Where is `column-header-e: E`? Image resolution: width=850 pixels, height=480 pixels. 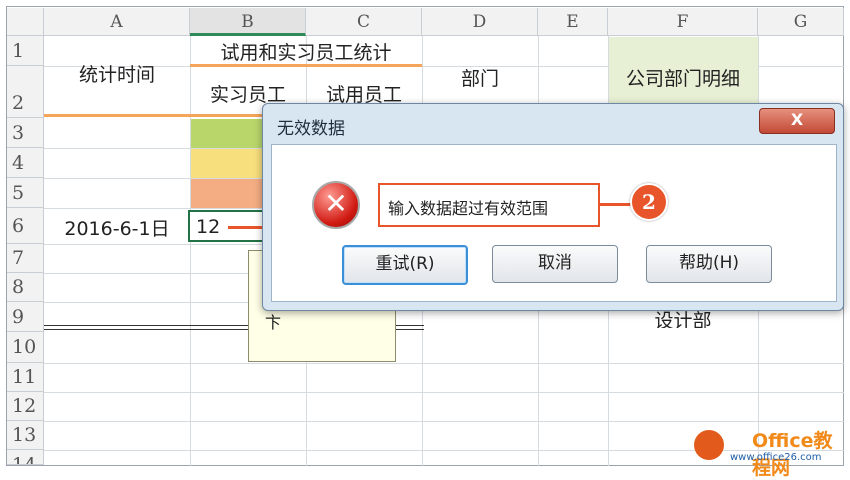
column-header-e: E is located at coordinates (573, 22).